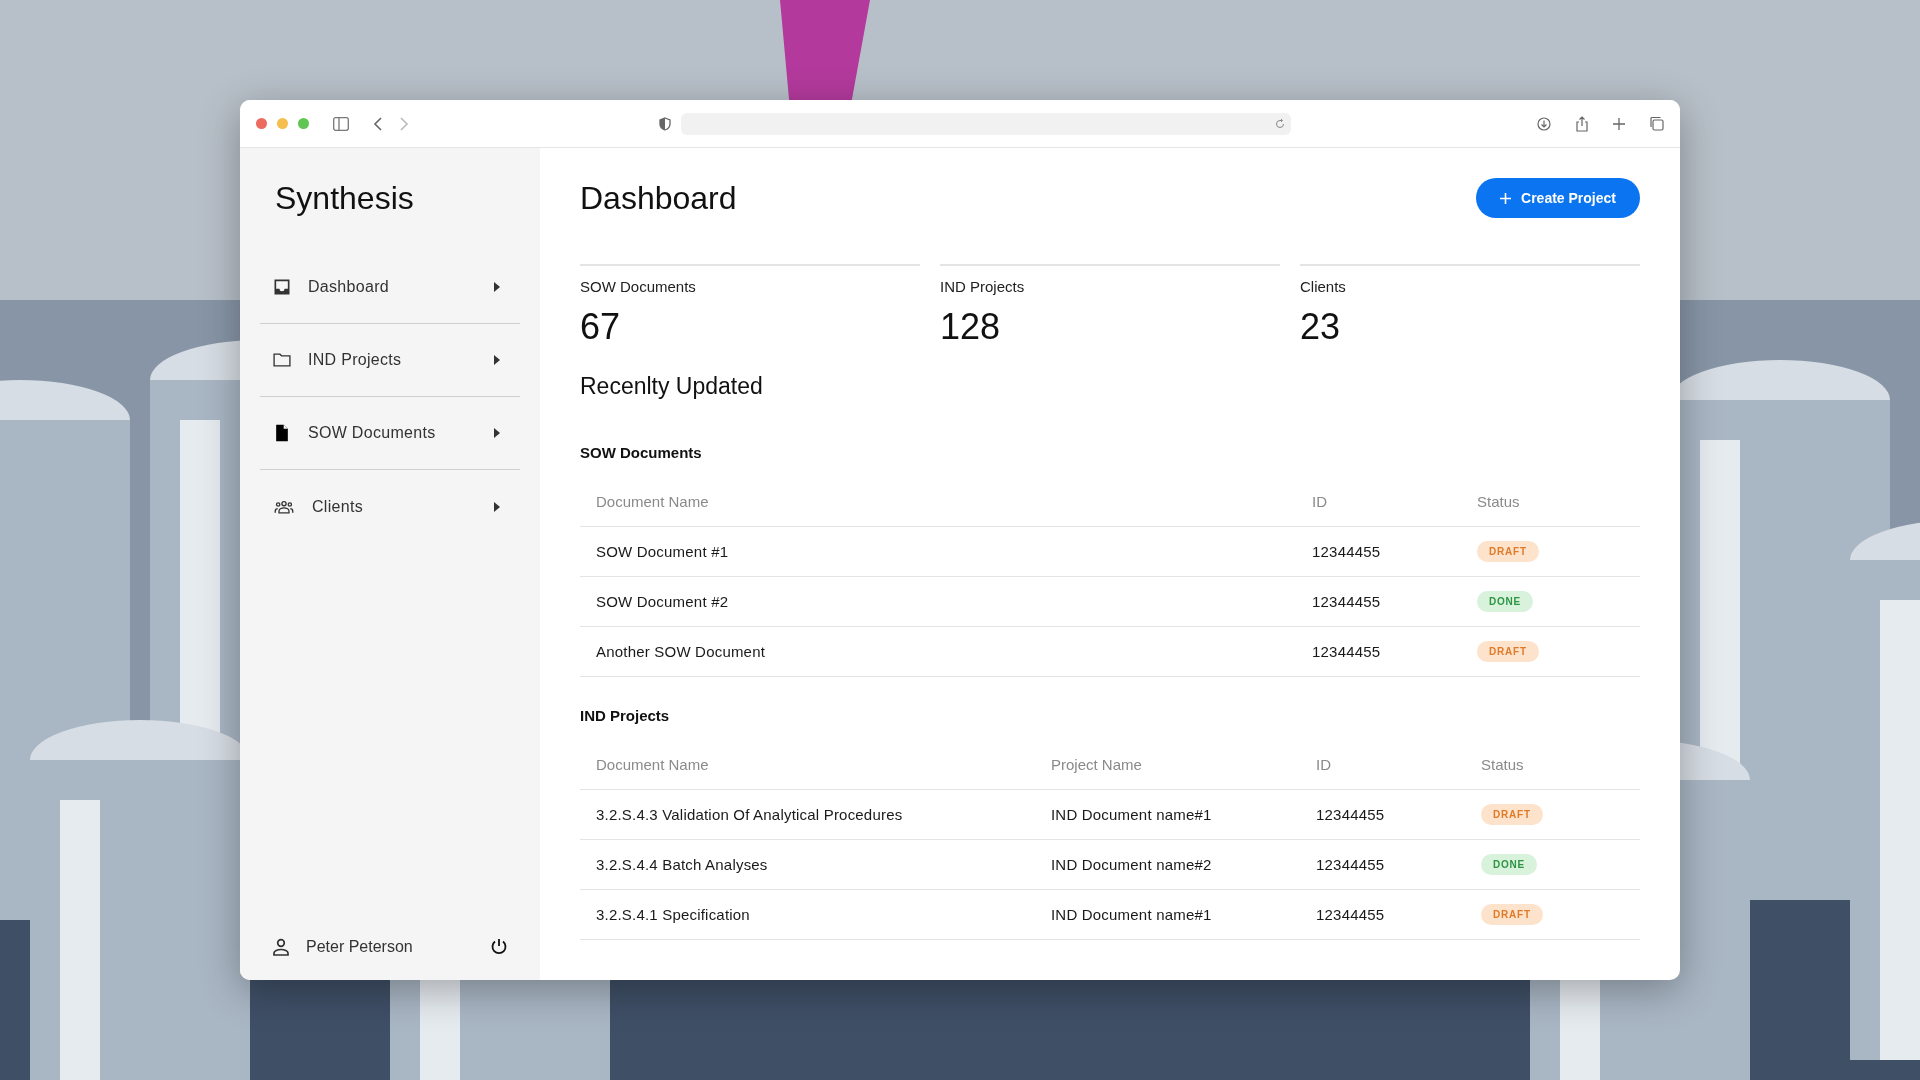 The height and width of the screenshot is (1080, 1920). What do you see at coordinates (1582, 123) in the screenshot?
I see `share-icon` at bounding box center [1582, 123].